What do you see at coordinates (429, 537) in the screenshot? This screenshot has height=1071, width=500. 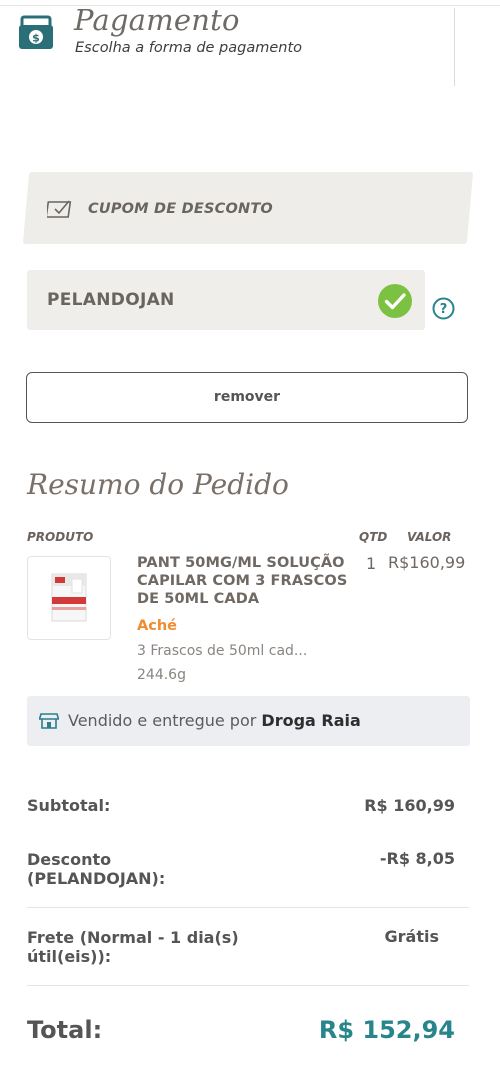 I see `column-header-value: VALOR` at bounding box center [429, 537].